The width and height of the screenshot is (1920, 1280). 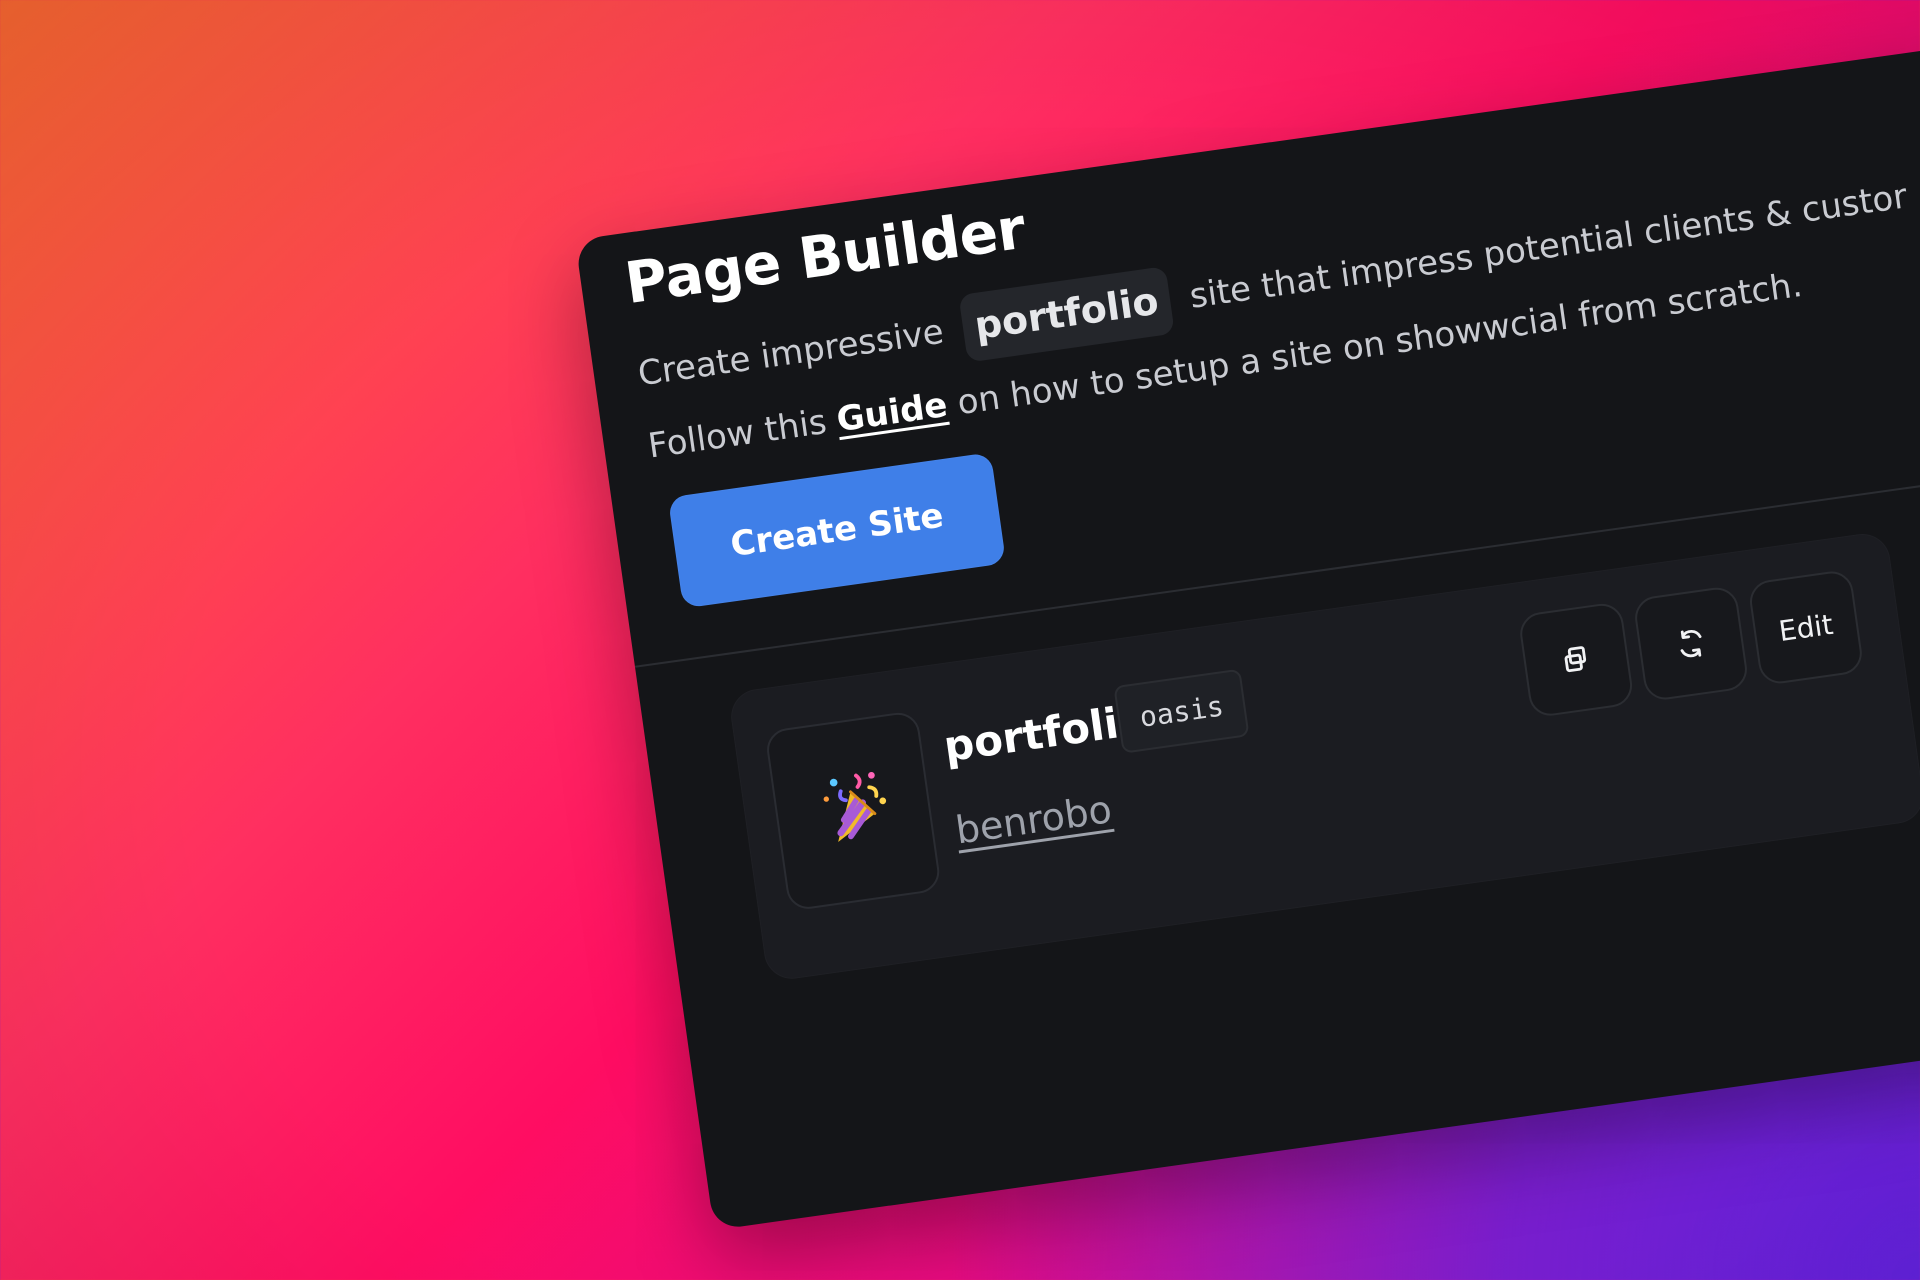 What do you see at coordinates (737, 434) in the screenshot?
I see `guide-prefix: Follow this` at bounding box center [737, 434].